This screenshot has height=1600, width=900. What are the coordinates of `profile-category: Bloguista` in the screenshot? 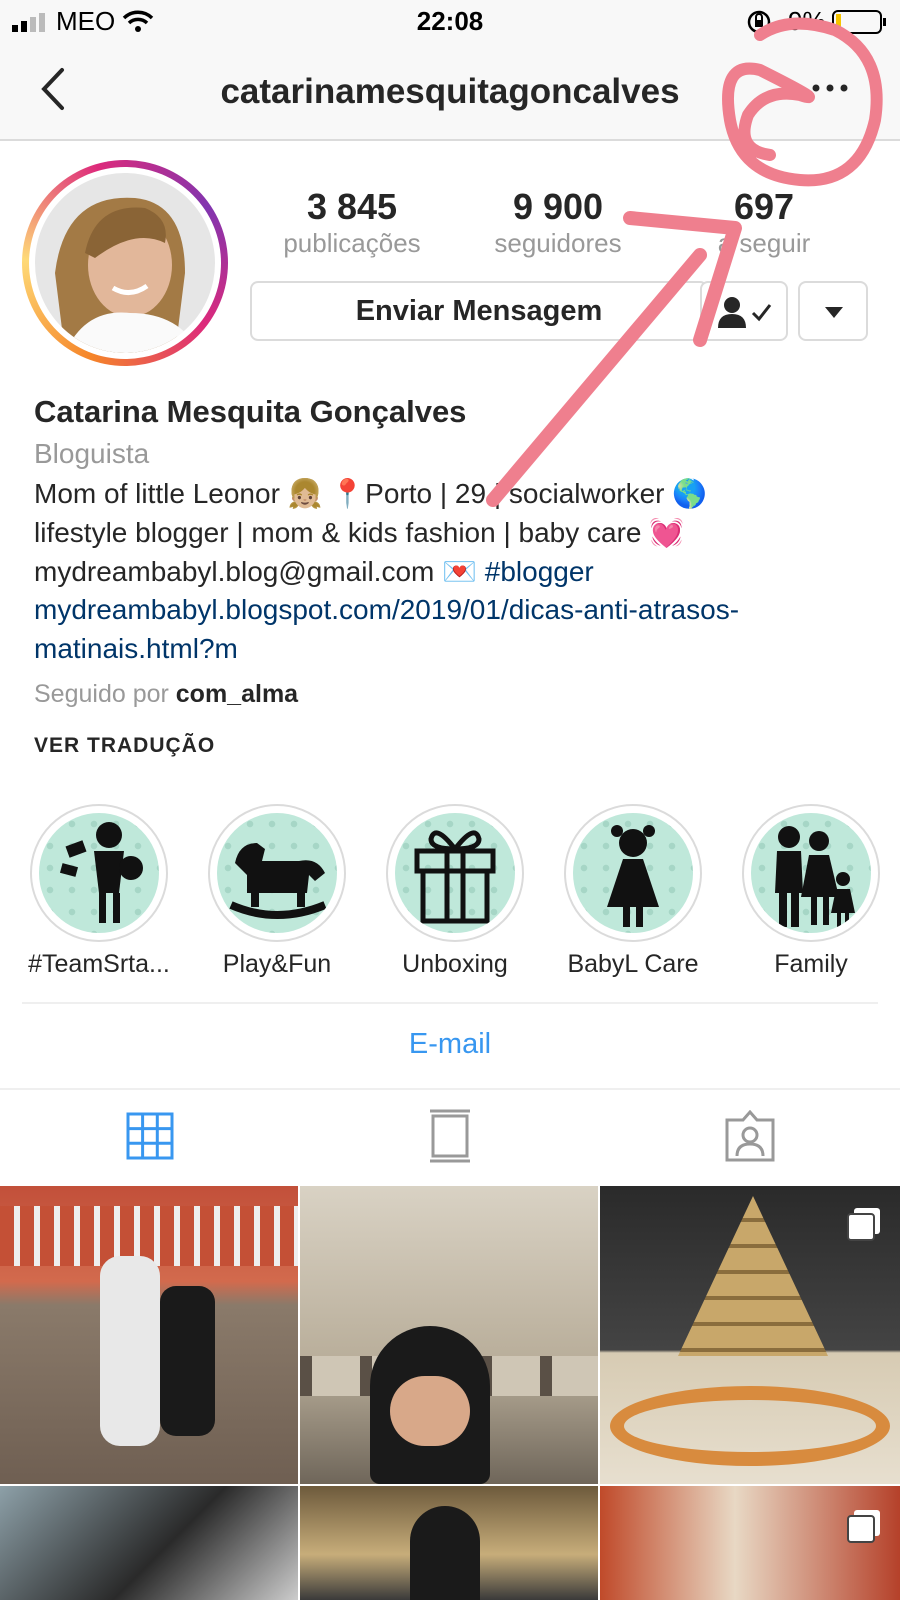 It's located at (92, 453).